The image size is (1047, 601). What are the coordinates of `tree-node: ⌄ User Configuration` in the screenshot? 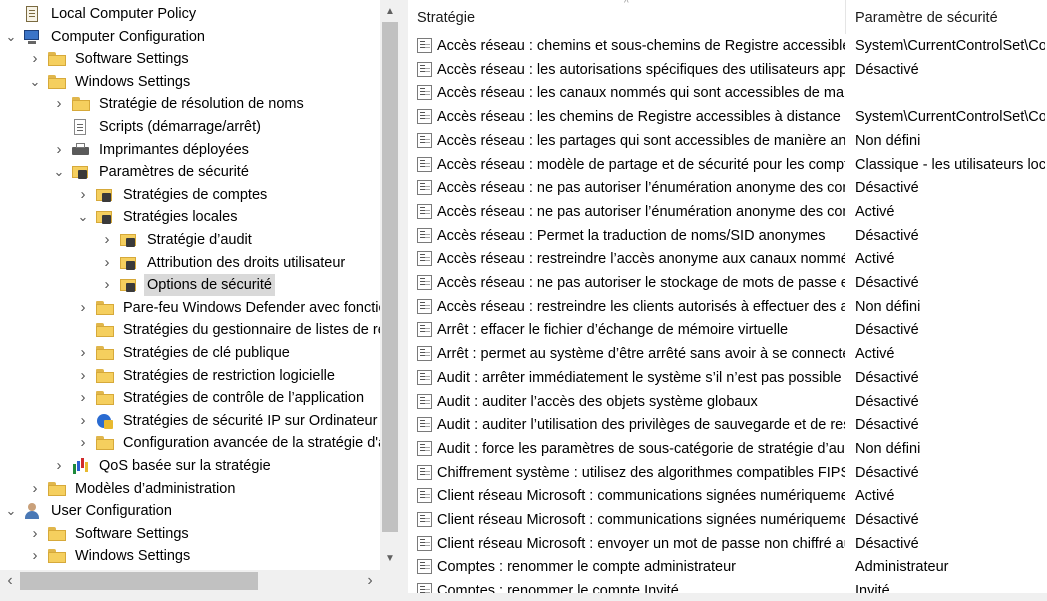 It's located at (89, 511).